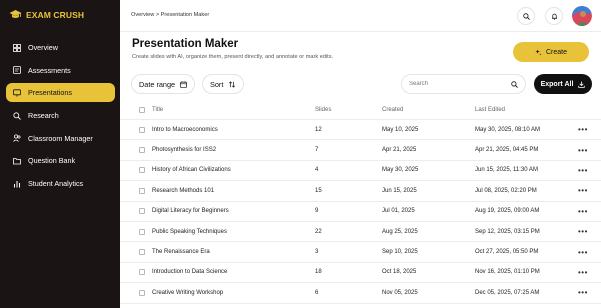  I want to click on sidebar-item-label: Research, so click(43, 116).